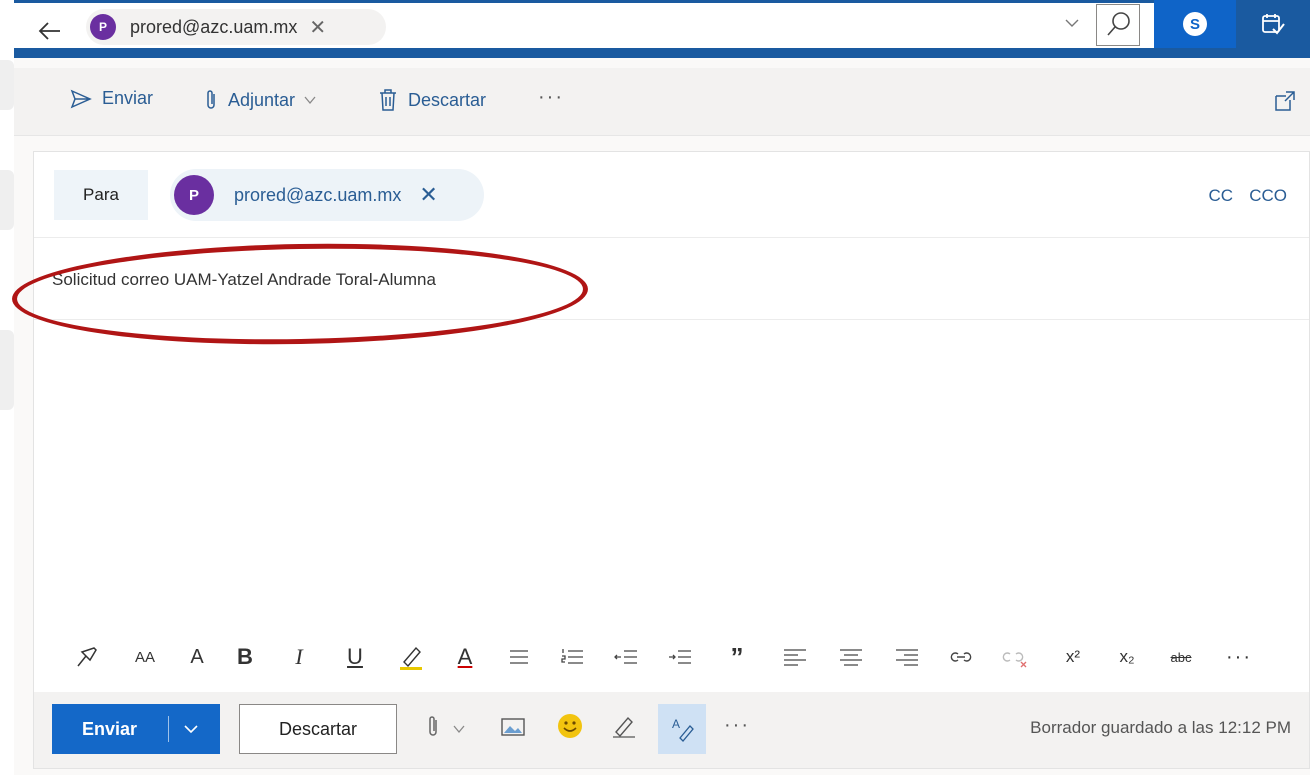 This screenshot has height=775, width=1310. What do you see at coordinates (168, 729) in the screenshot?
I see `send-divider` at bounding box center [168, 729].